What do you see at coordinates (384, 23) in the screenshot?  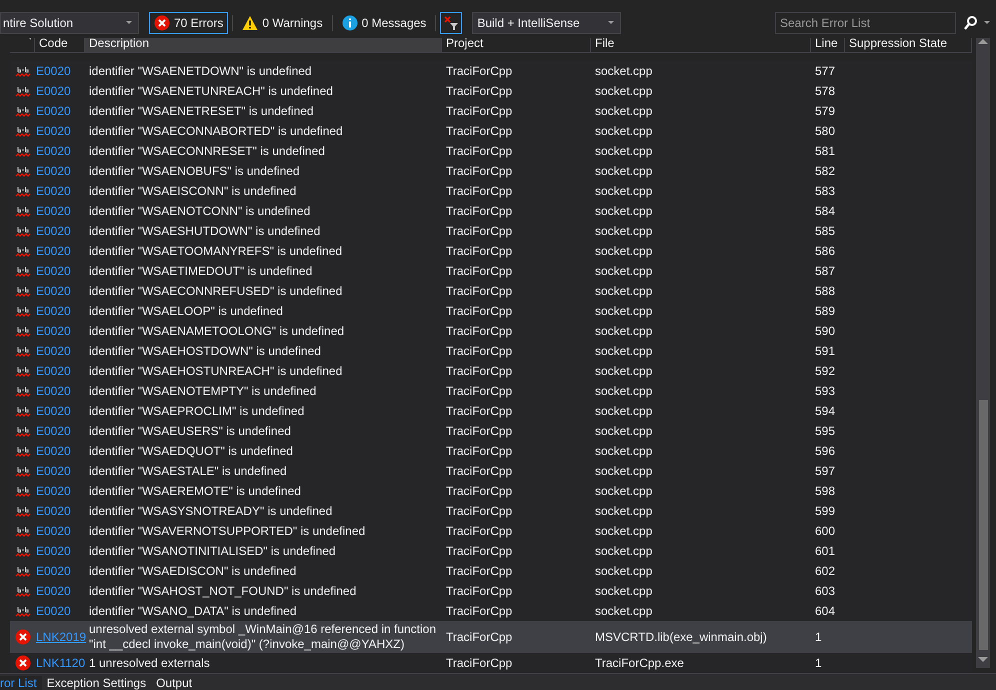 I see `filter-button: 0 Messages` at bounding box center [384, 23].